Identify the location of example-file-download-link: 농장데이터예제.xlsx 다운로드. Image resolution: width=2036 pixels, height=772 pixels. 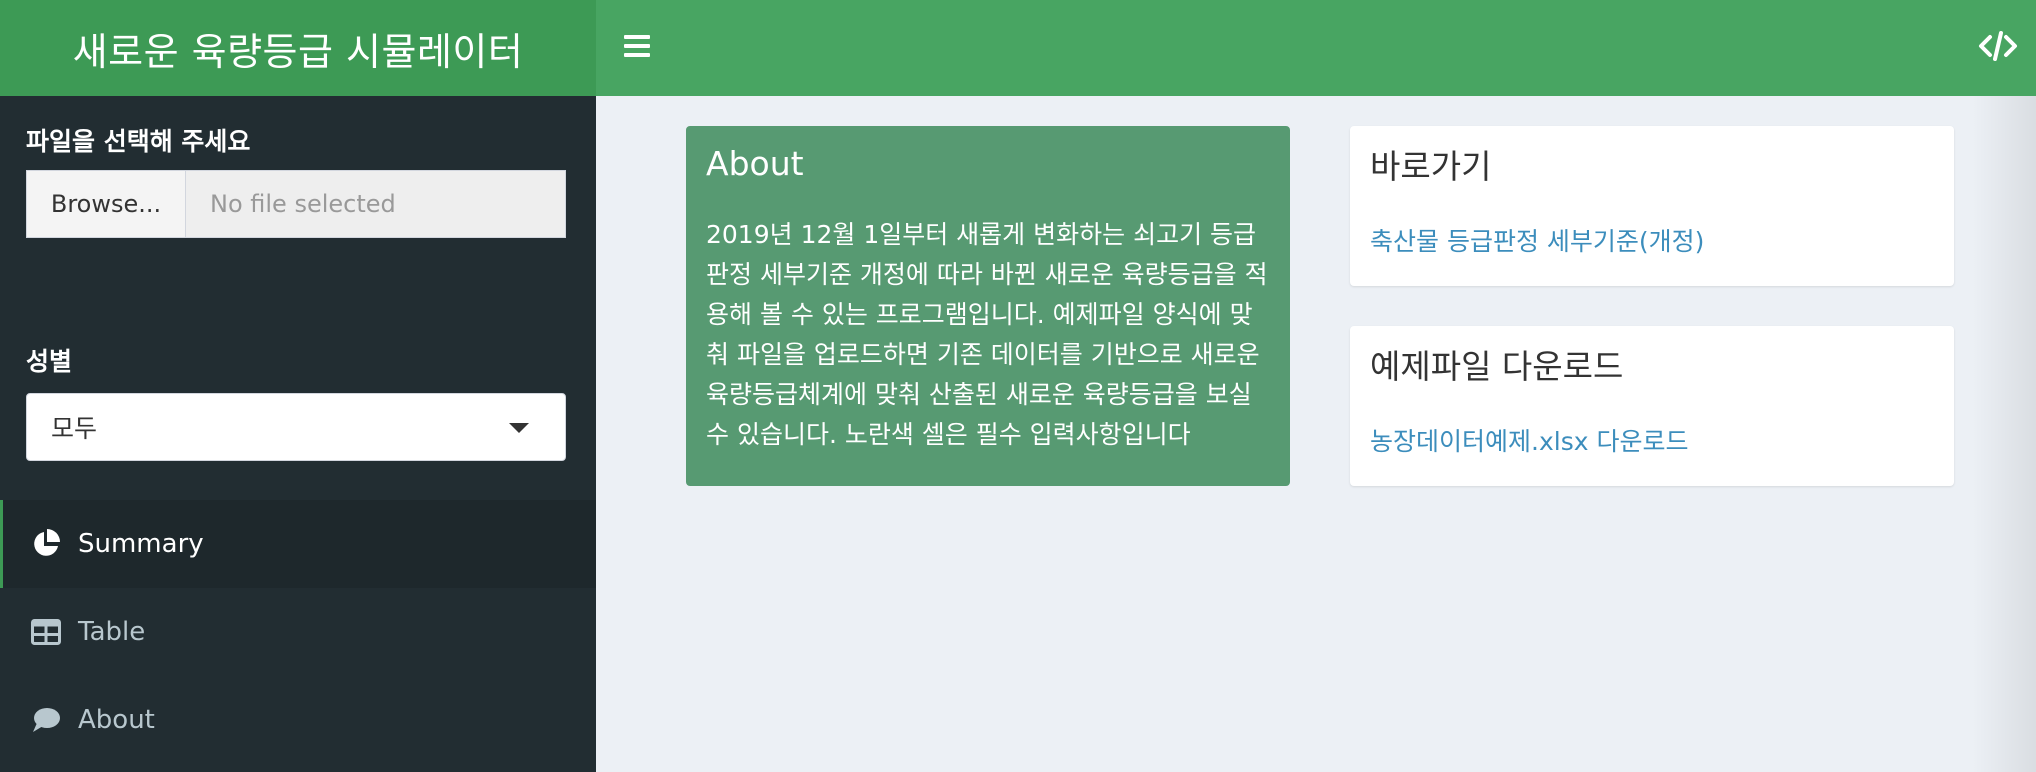
(1652, 440).